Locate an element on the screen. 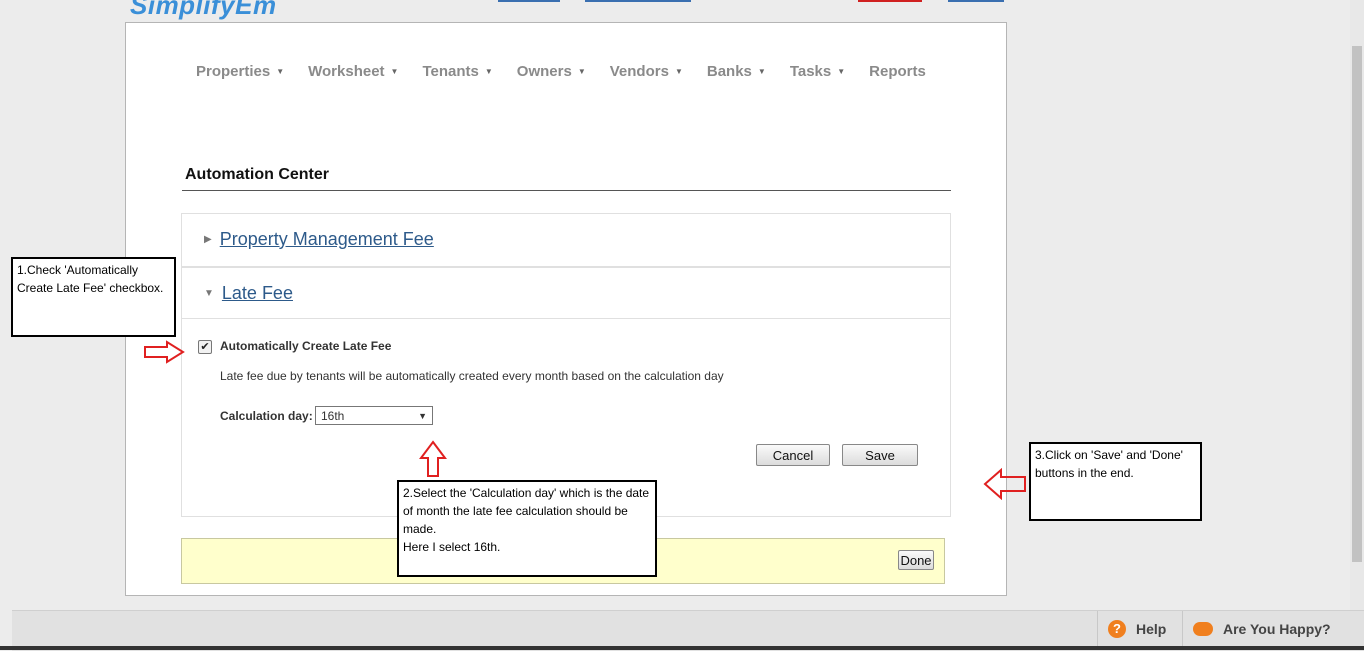 This screenshot has height=651, width=1364. nav-label: Properties is located at coordinates (233, 71).